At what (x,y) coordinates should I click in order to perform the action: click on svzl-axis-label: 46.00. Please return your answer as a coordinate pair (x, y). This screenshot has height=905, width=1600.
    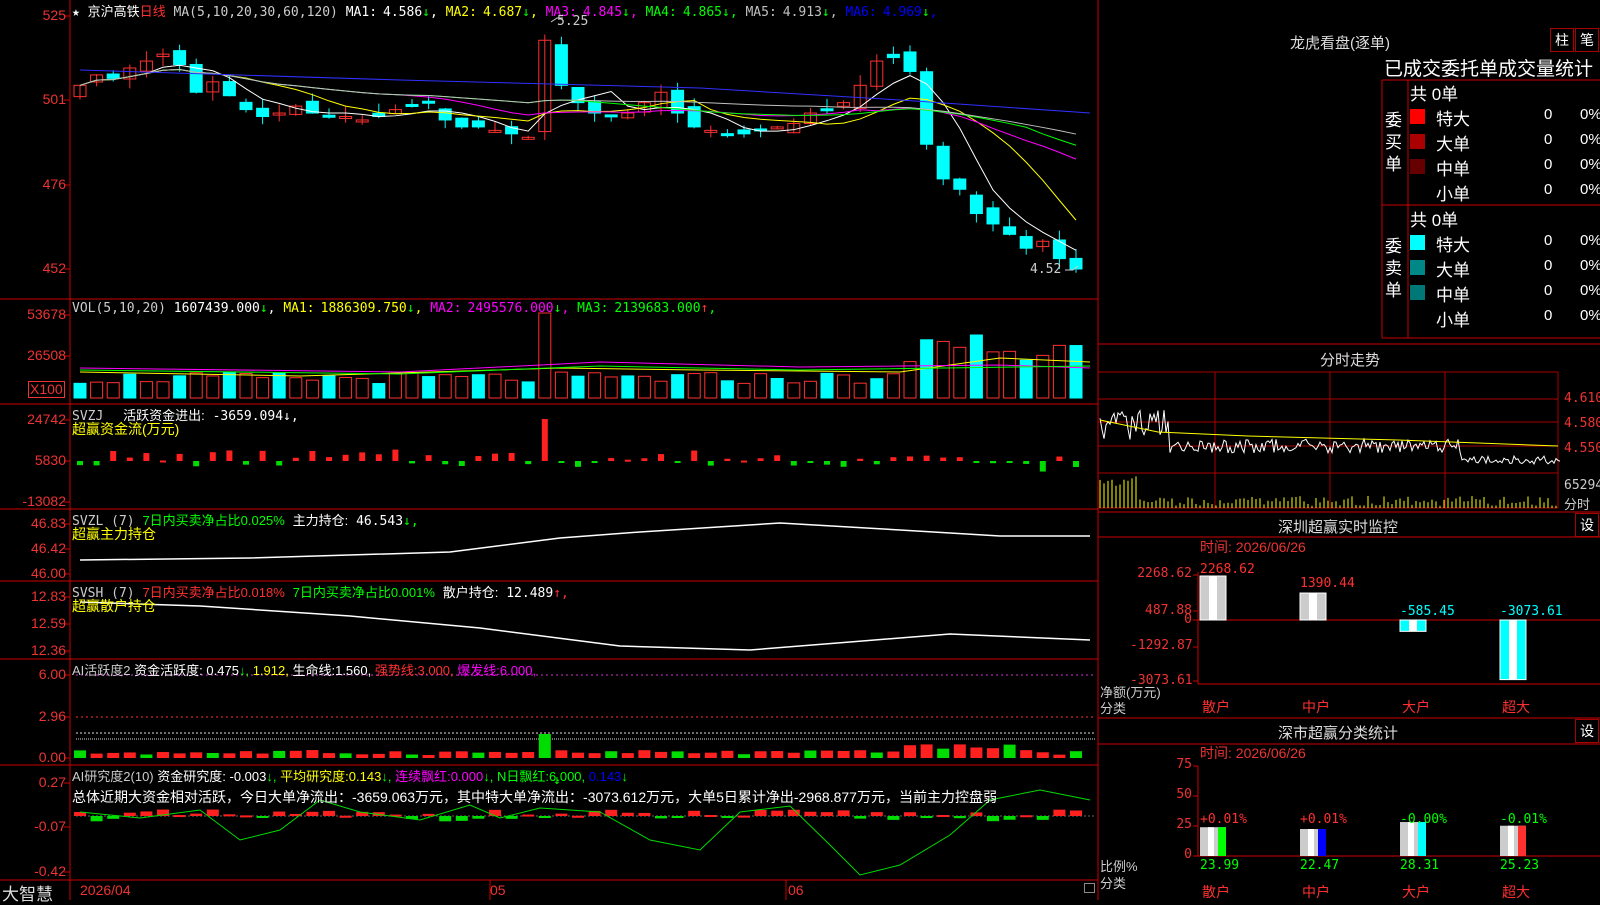
    Looking at the image, I should click on (48, 573).